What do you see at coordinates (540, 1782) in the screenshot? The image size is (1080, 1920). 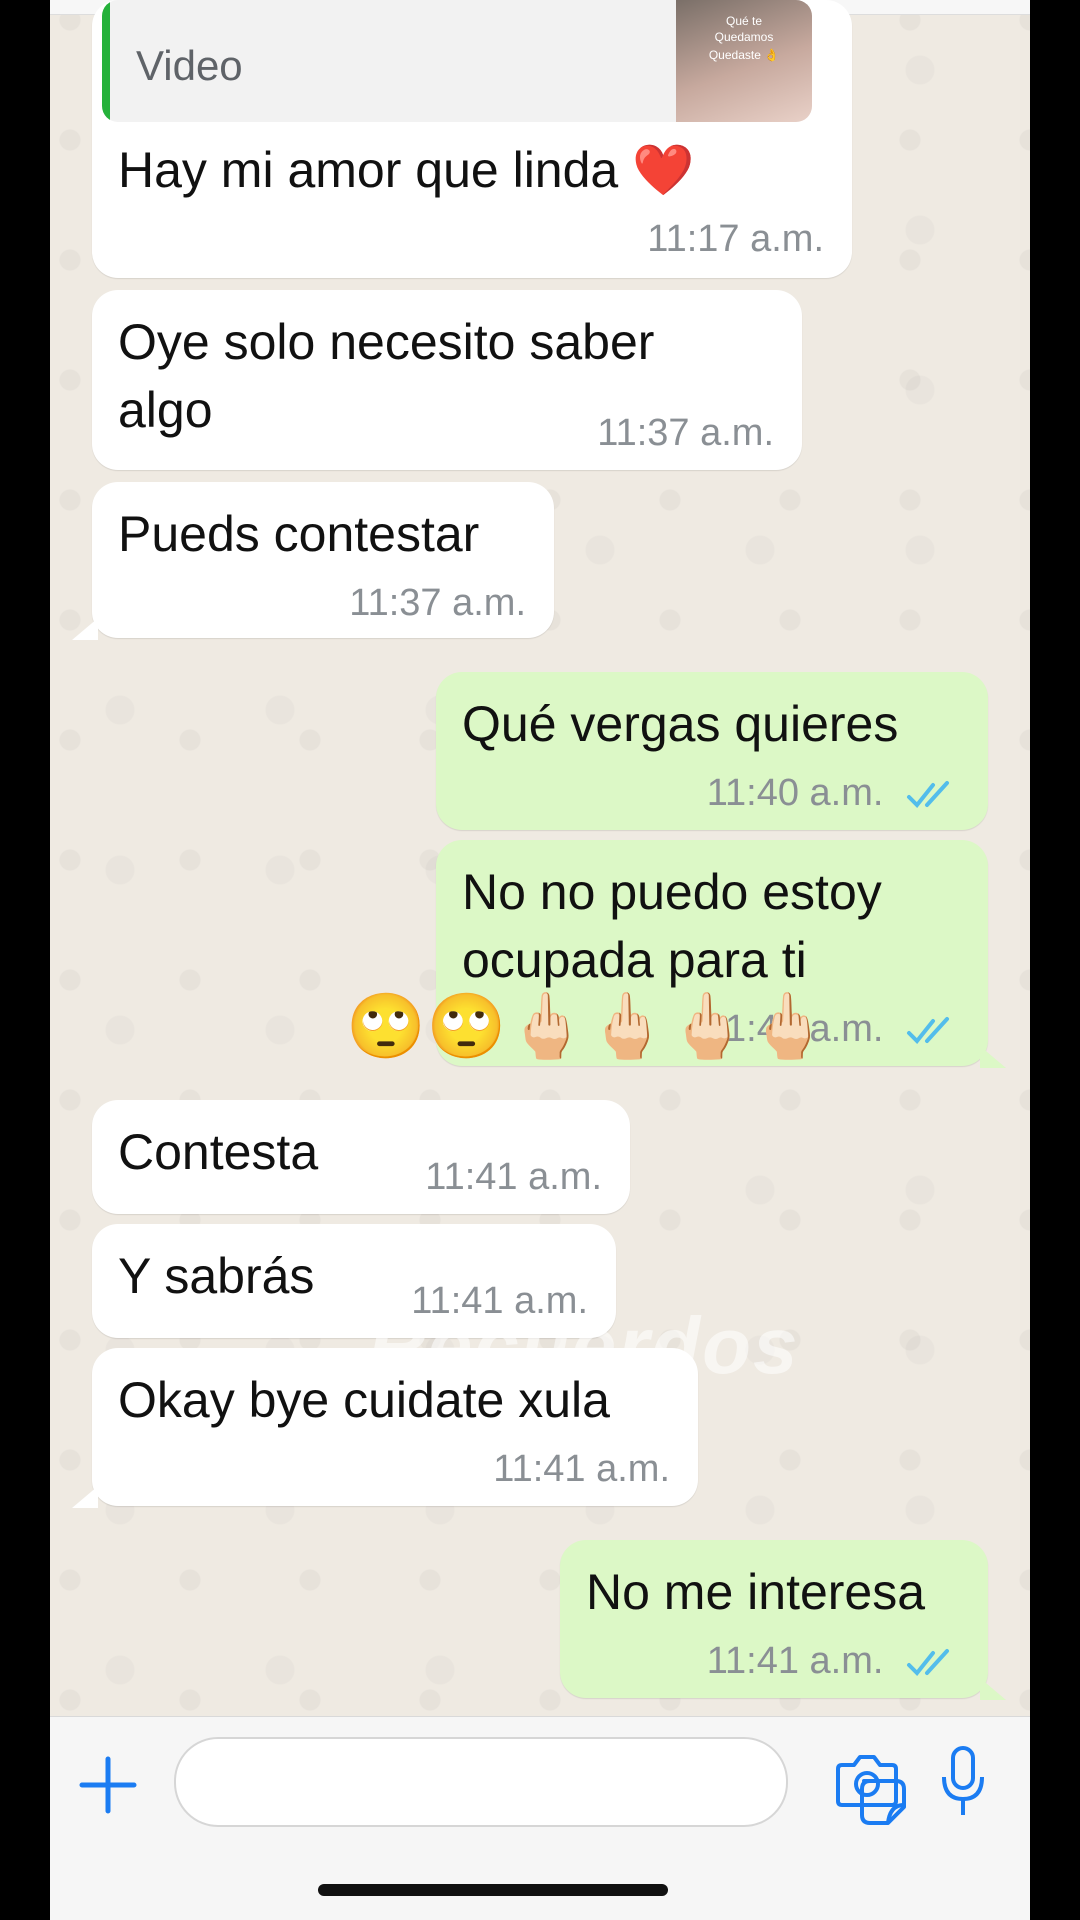 I see `message-input` at bounding box center [540, 1782].